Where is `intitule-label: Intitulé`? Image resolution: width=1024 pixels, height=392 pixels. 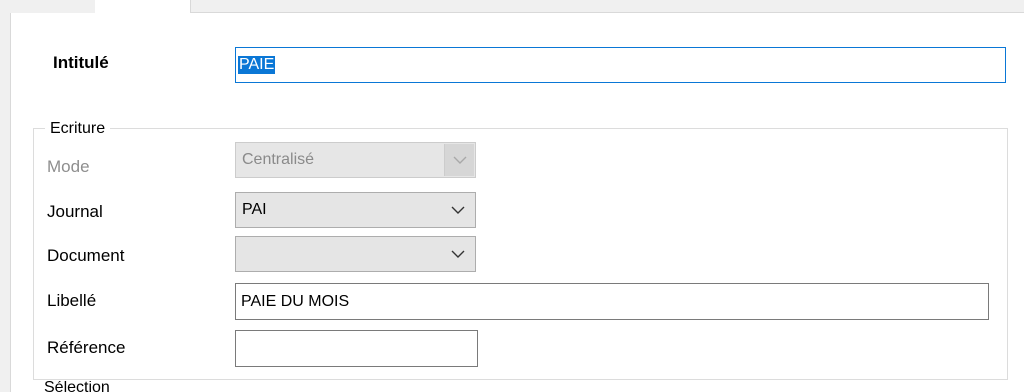 intitule-label: Intitulé is located at coordinates (81, 62).